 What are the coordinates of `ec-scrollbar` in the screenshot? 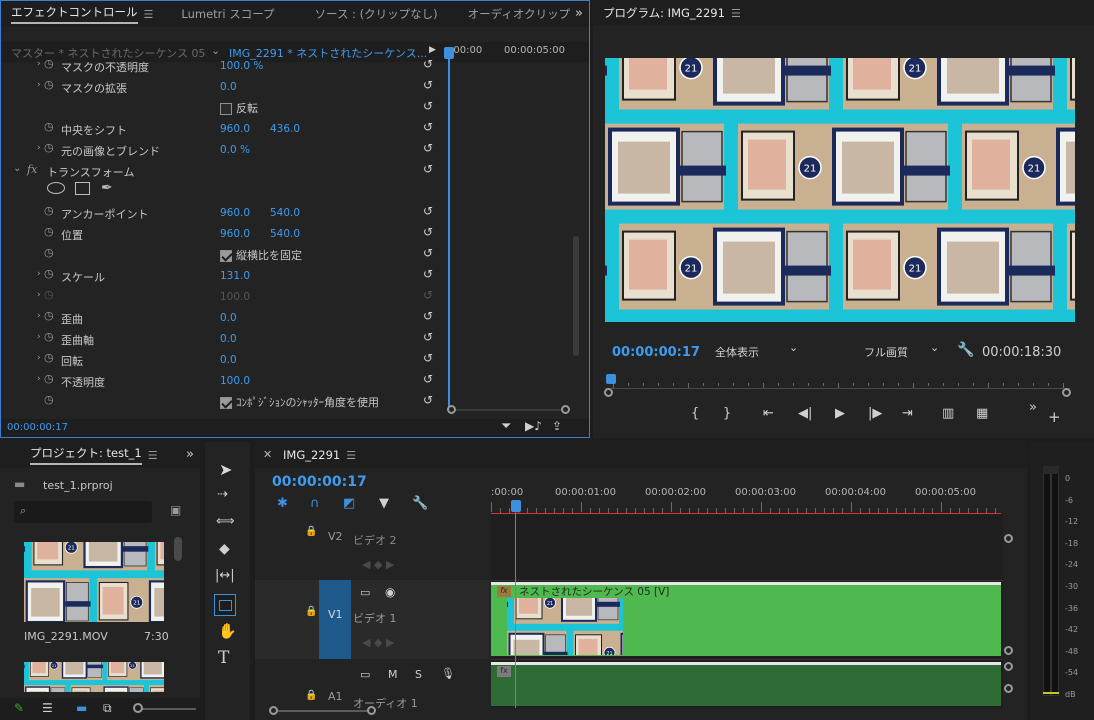 It's located at (576, 296).